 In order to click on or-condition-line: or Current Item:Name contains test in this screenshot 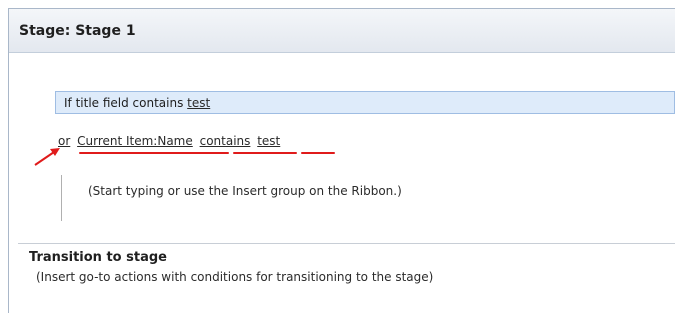, I will do `click(170, 141)`.